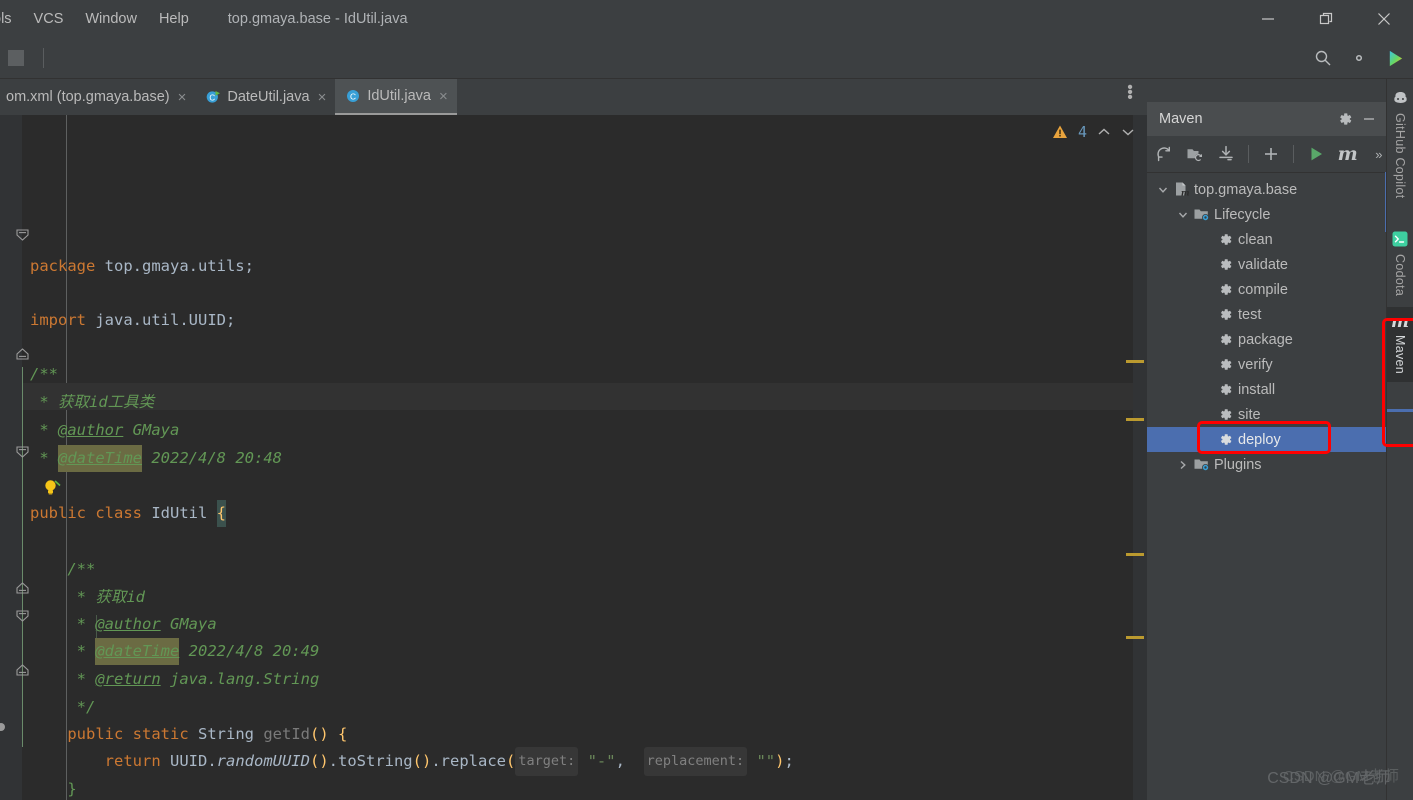  What do you see at coordinates (510, 761) in the screenshot?
I see `token: (` at bounding box center [510, 761].